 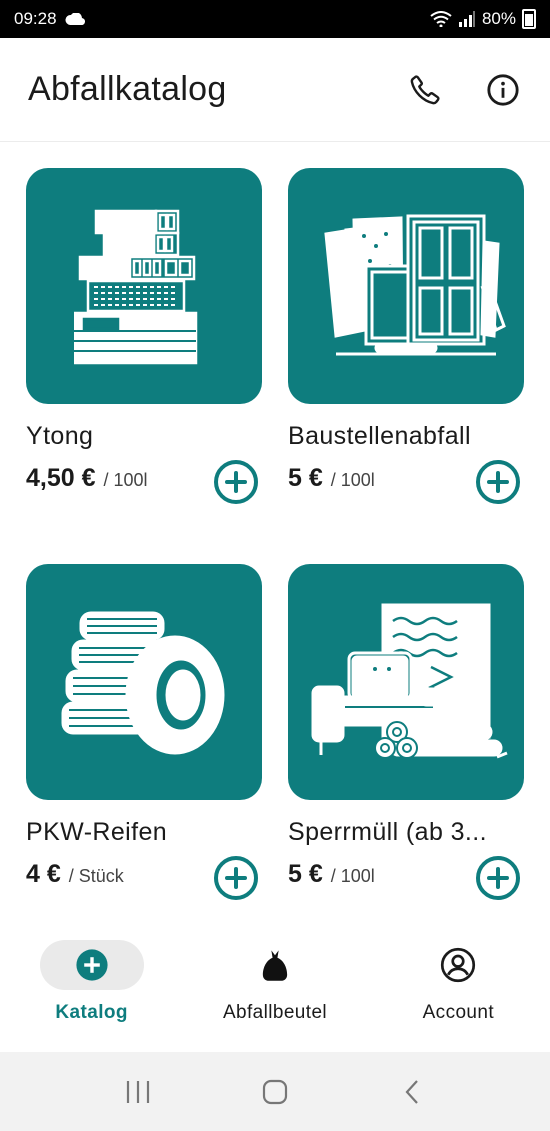 I want to click on status-right: 80%, so click(x=483, y=19).